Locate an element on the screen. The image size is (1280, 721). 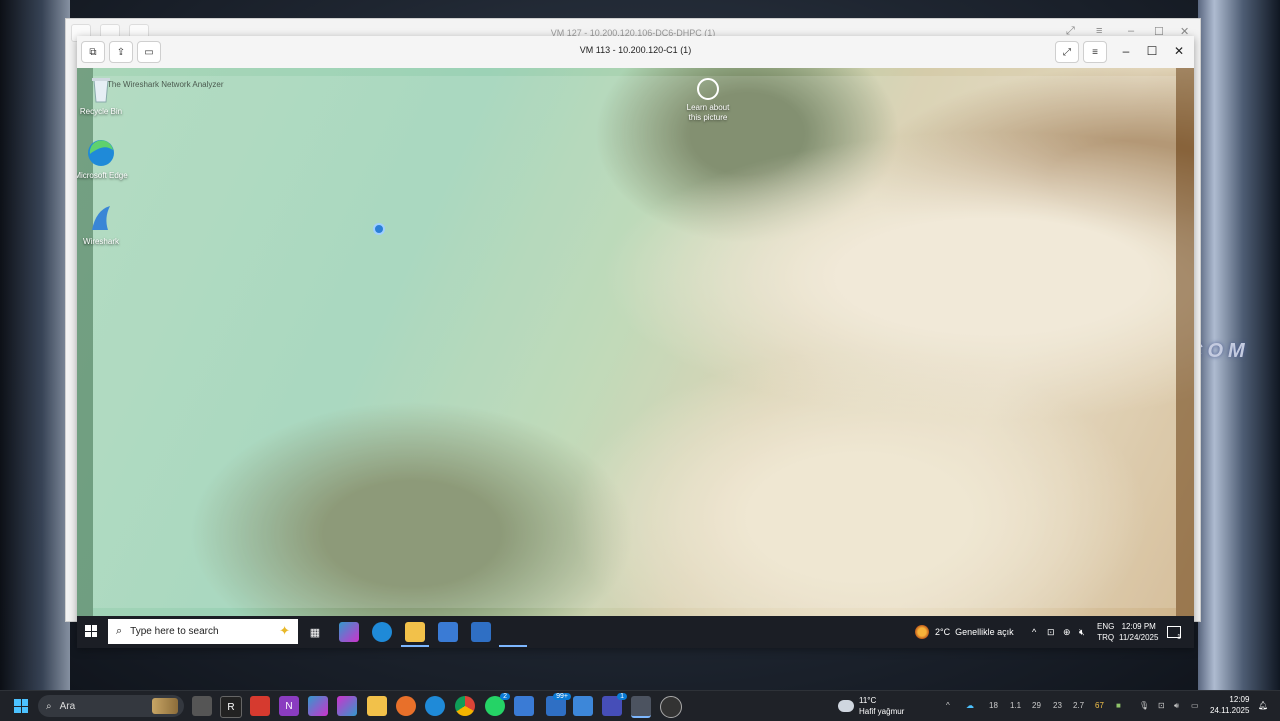
guest-clock-date: 11/24/2025 is located at coordinates (1139, 637).